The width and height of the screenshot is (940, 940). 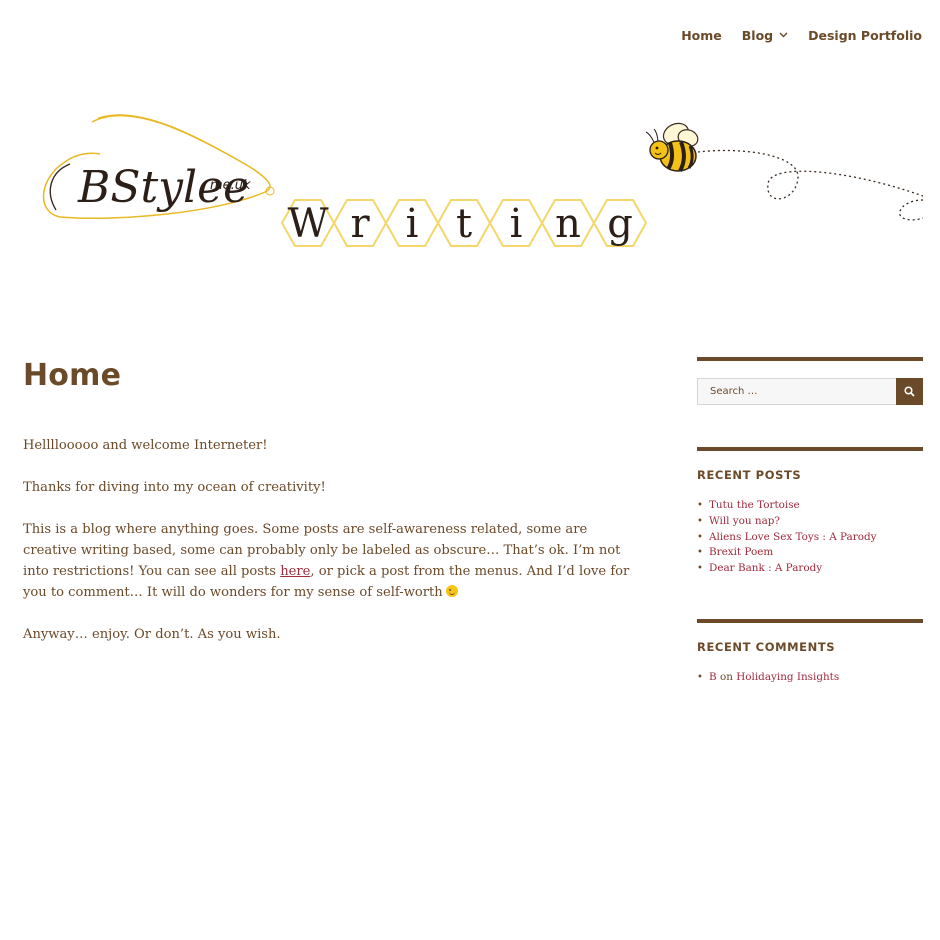 I want to click on welcome-paragraph: Hellllooooo and welcome Interneter!, so click(x=145, y=445).